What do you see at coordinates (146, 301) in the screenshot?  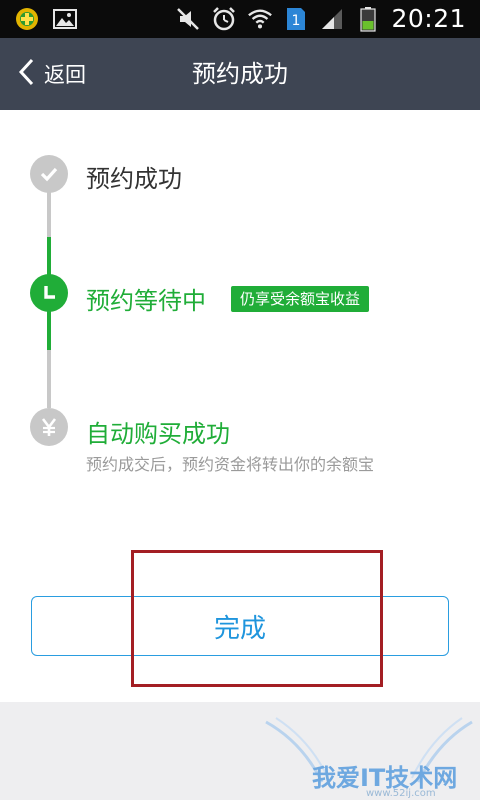 I see `step-title-waiting: 预约等待中` at bounding box center [146, 301].